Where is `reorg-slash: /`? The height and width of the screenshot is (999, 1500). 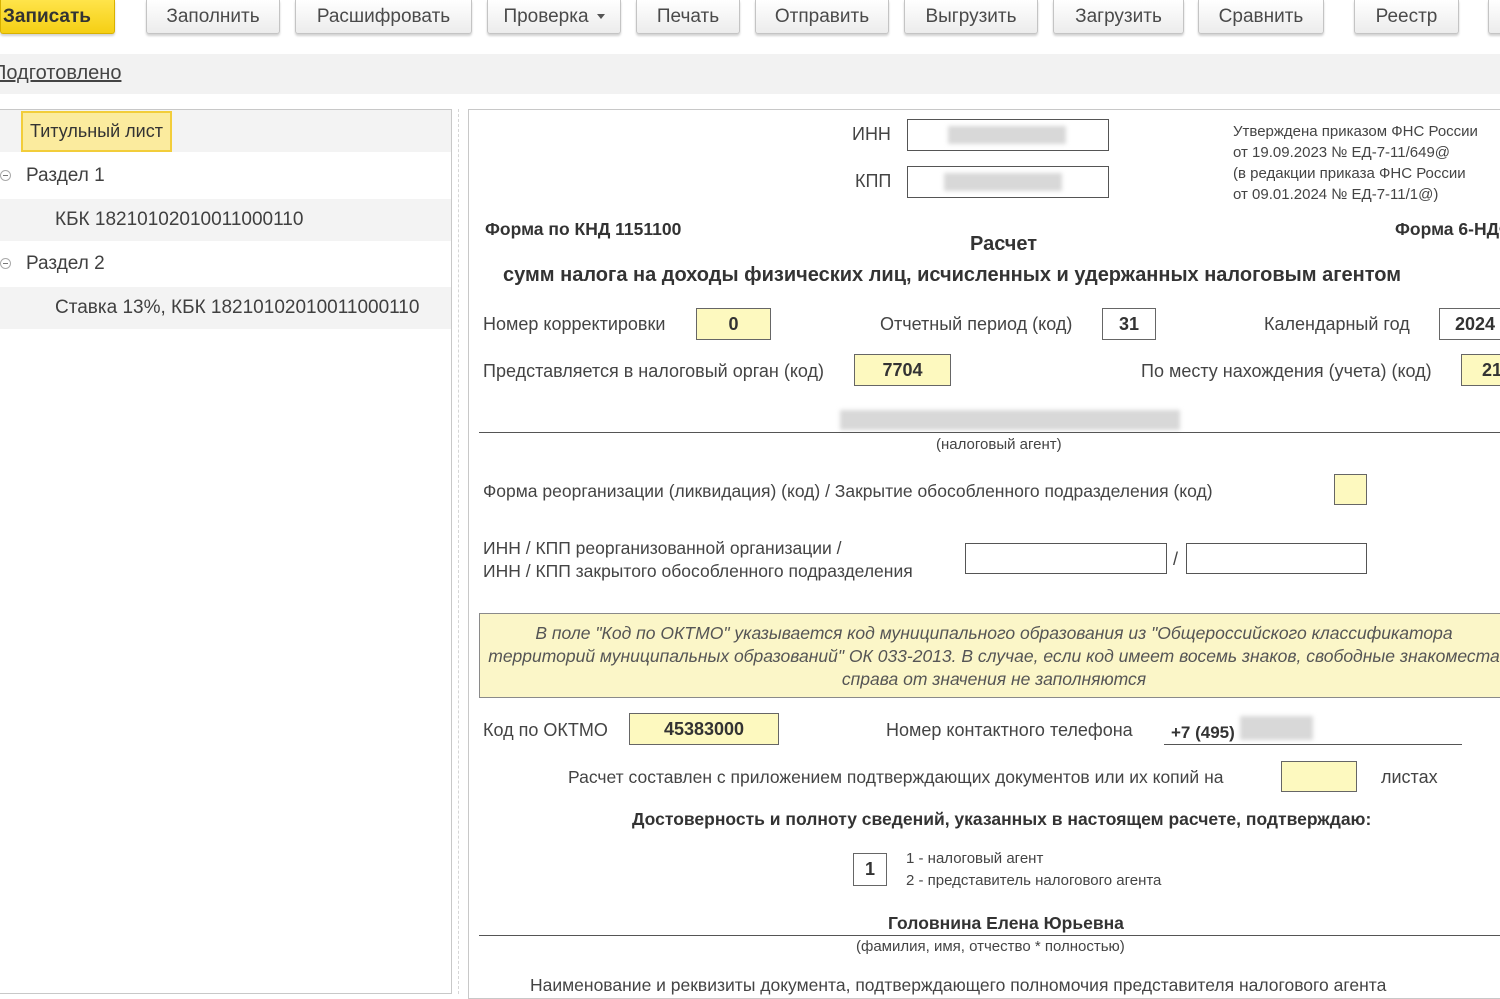
reorg-slash: / is located at coordinates (1176, 559).